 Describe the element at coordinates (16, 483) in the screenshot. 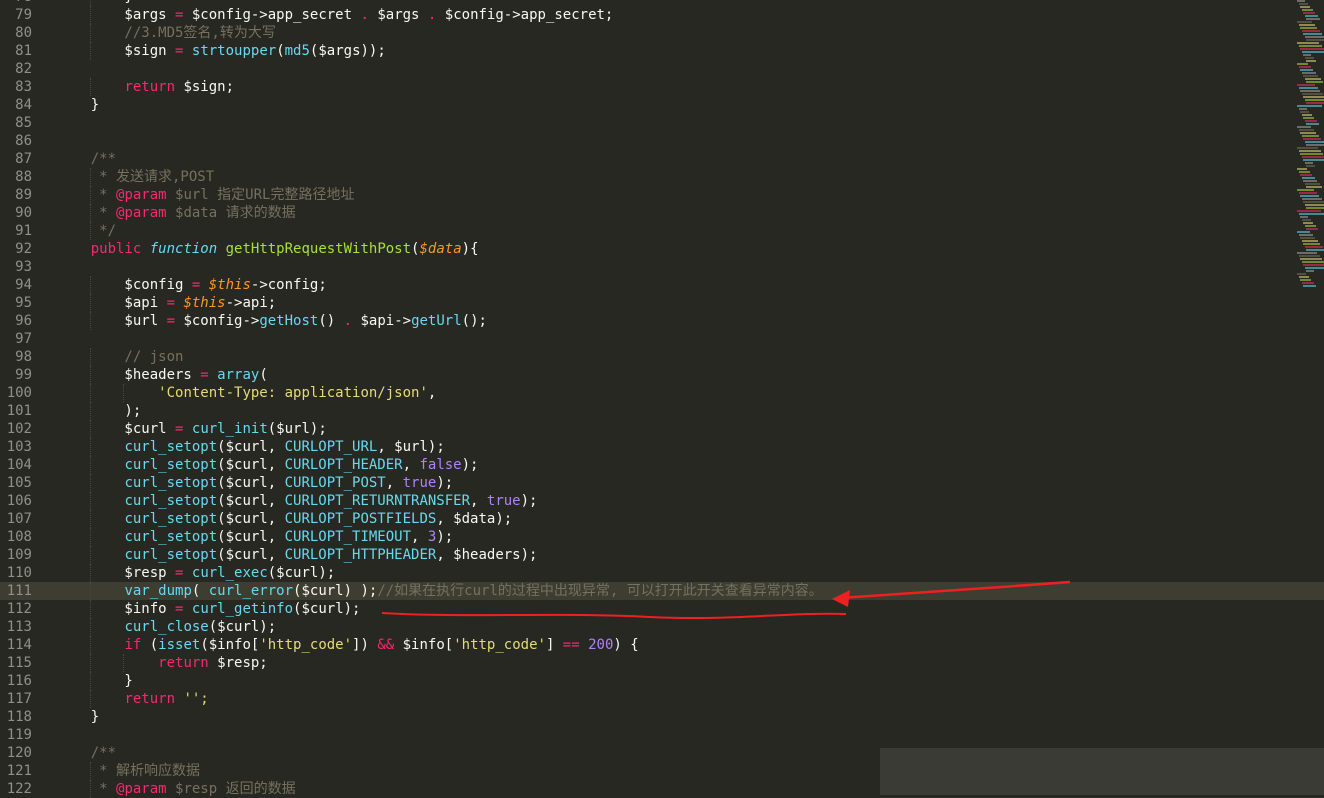

I see `line-number: 105` at that location.